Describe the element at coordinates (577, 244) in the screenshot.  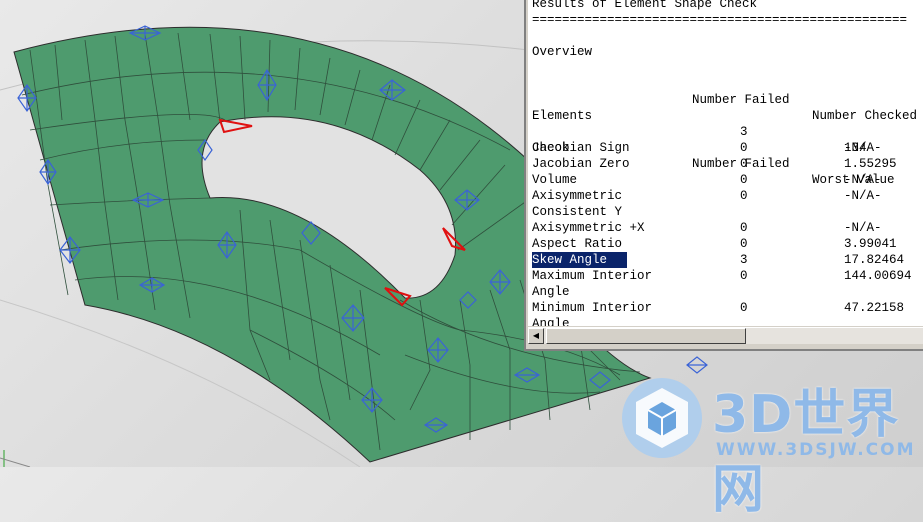
I see `check-label: Aspect Ratio` at that location.